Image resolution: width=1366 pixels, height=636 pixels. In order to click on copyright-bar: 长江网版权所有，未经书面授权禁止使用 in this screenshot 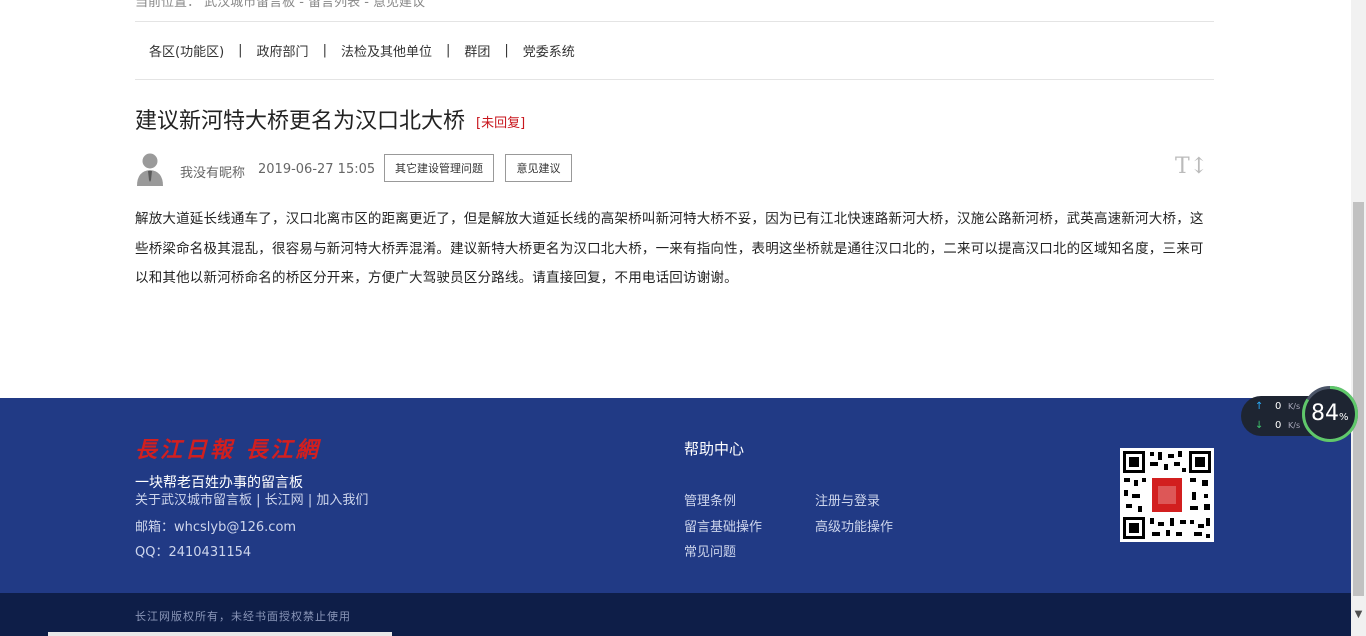, I will do `click(675, 614)`.